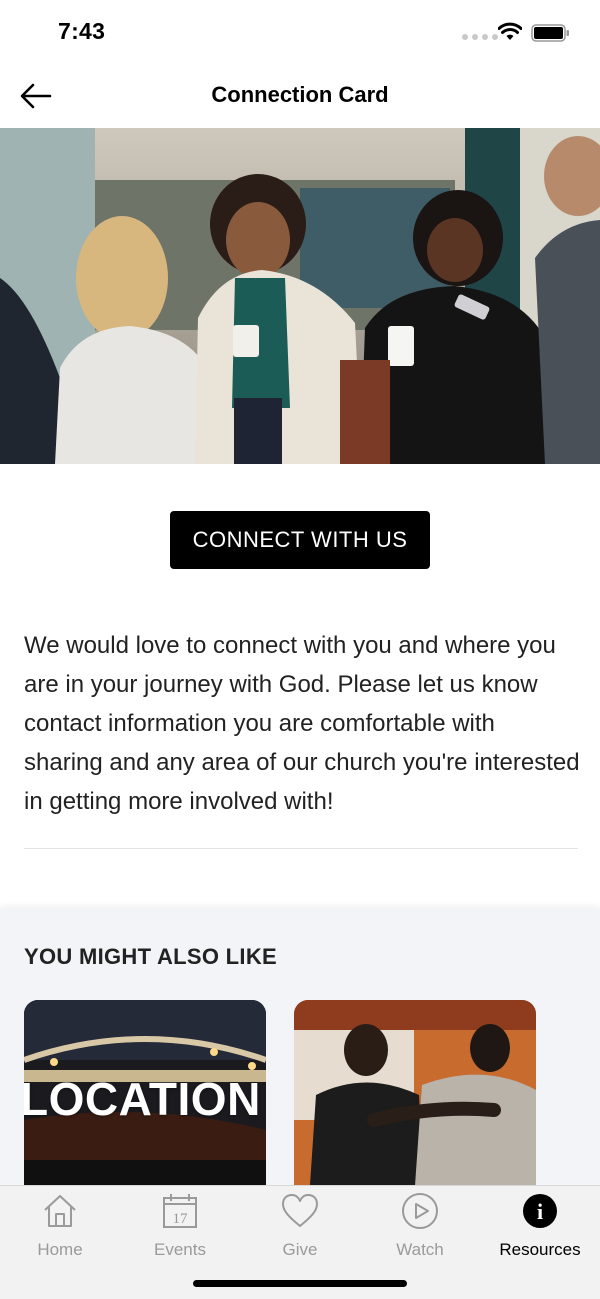 The width and height of the screenshot is (600, 1299). I want to click on cellular-signal-icon, so click(480, 37).